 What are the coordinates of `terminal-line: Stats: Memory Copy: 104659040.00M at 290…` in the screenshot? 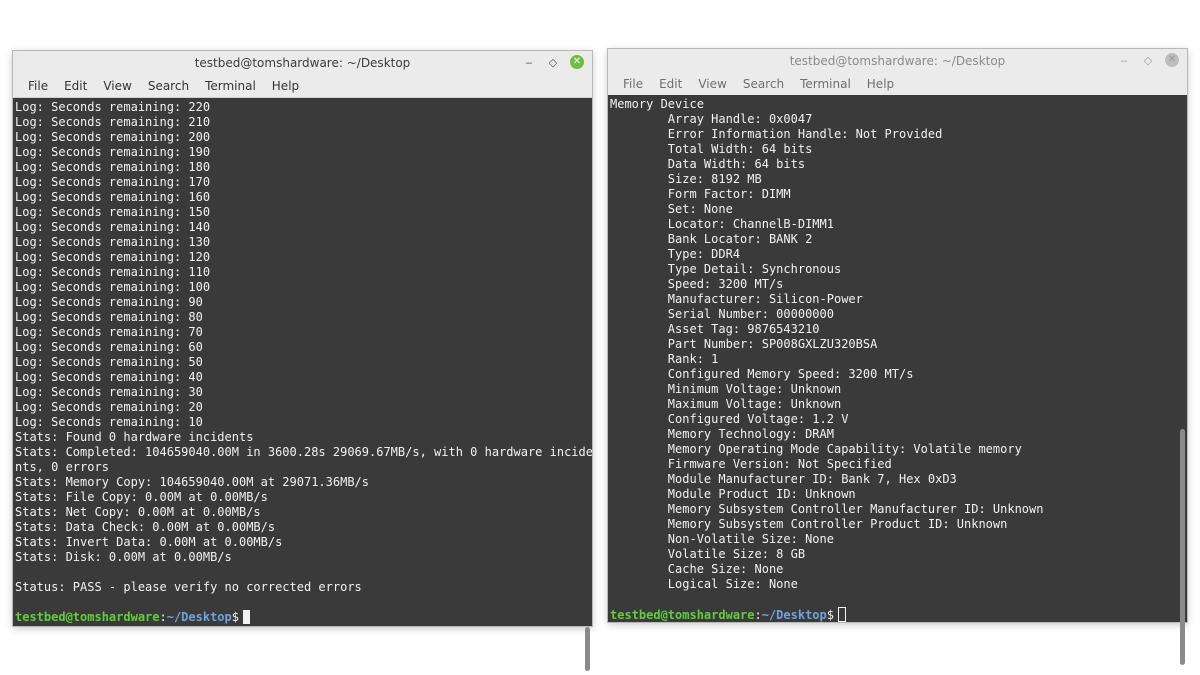 It's located at (192, 482).